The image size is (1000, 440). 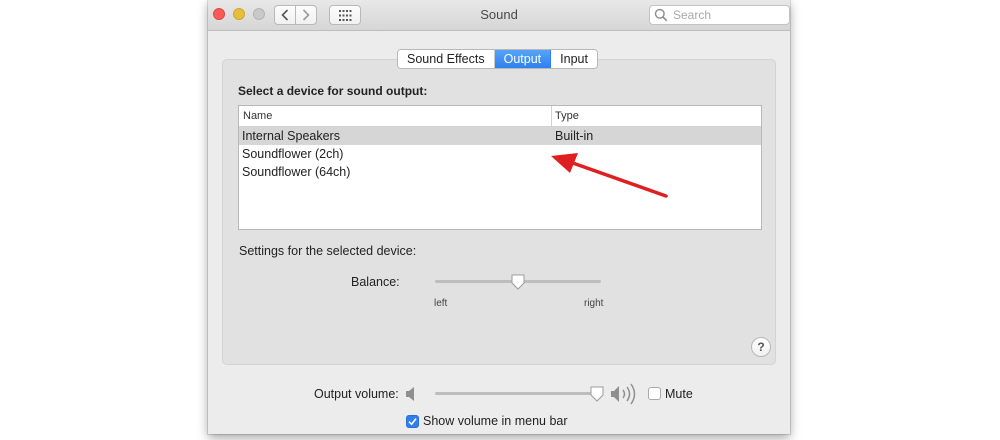 What do you see at coordinates (679, 394) in the screenshot?
I see `mute-label: Mute` at bounding box center [679, 394].